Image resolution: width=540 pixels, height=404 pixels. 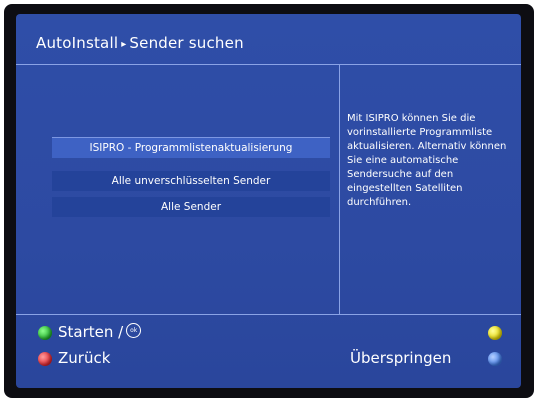 I want to click on back-label: Zurück, so click(x=84, y=358).